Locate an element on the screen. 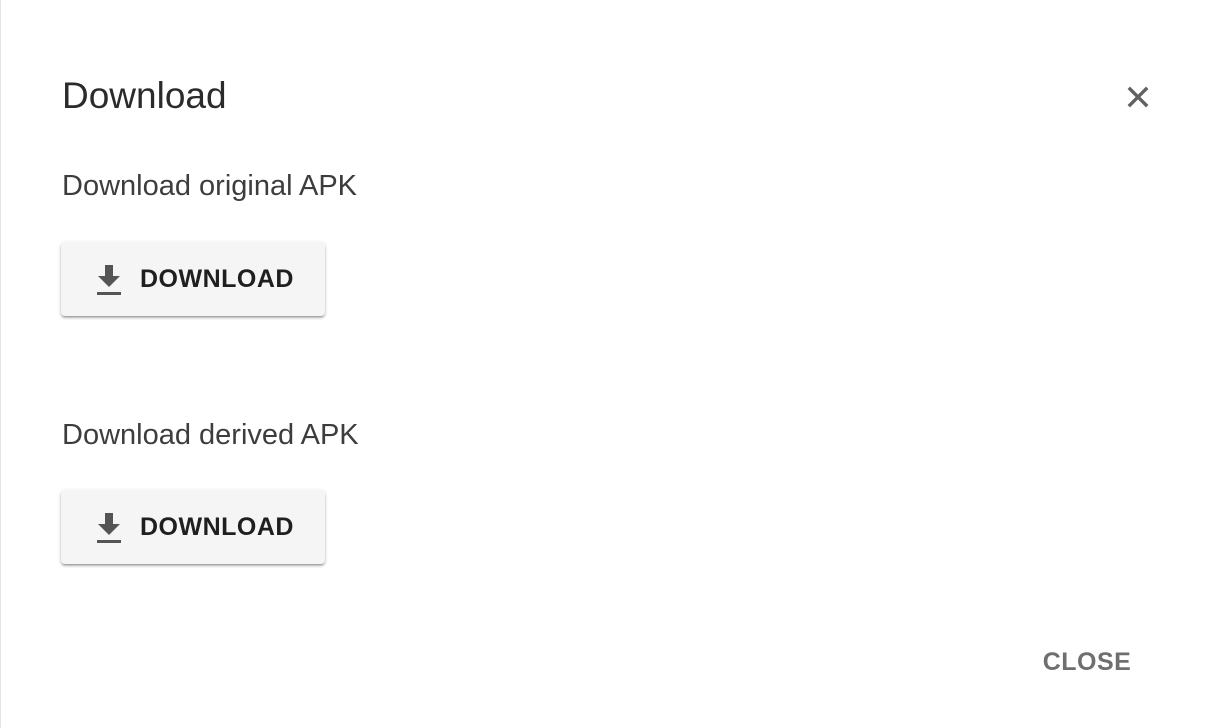 The width and height of the screenshot is (1218, 728). dialog-title: Download is located at coordinates (144, 95).